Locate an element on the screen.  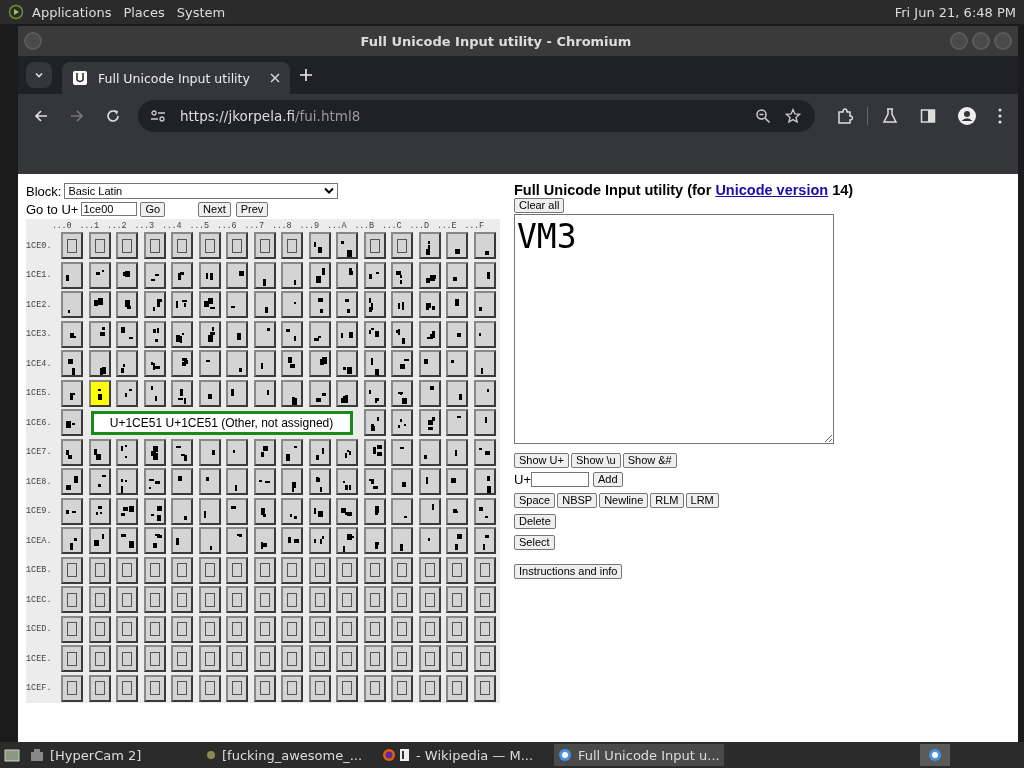
row-label: 1CE6. is located at coordinates (39, 422).